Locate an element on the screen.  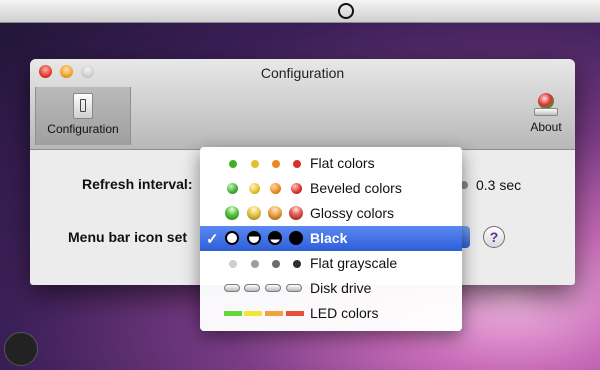
dropdown-item-disk-drive: Disk drive is located at coordinates (331, 288).